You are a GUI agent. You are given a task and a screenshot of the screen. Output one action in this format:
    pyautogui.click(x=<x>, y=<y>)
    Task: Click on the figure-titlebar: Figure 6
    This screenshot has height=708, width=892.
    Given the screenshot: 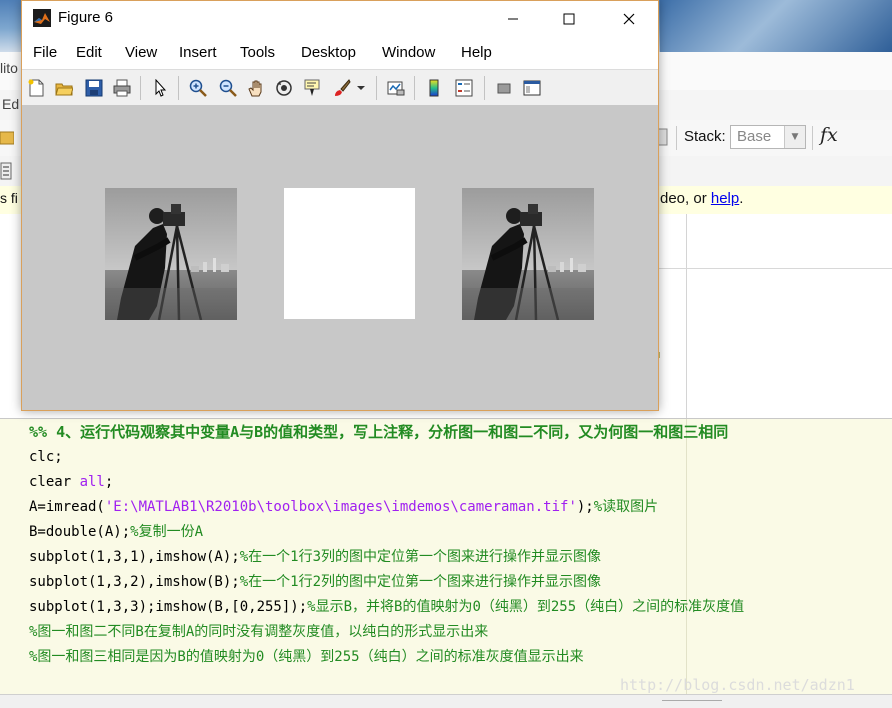 What is the action you would take?
    pyautogui.click(x=340, y=19)
    